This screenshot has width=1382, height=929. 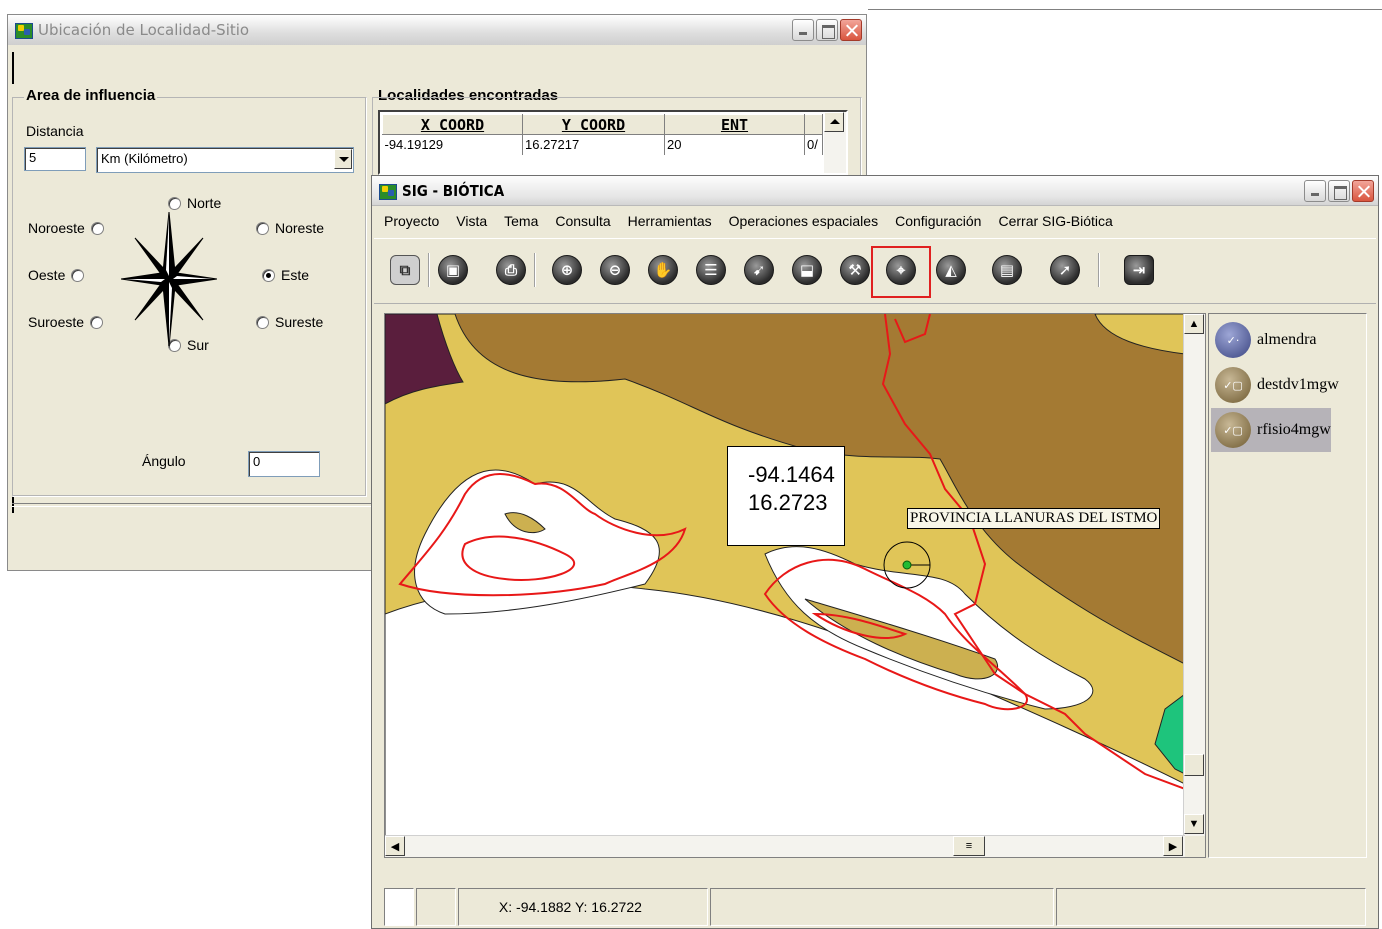 What do you see at coordinates (788, 502) in the screenshot?
I see `popup-latitude: 16.2723` at bounding box center [788, 502].